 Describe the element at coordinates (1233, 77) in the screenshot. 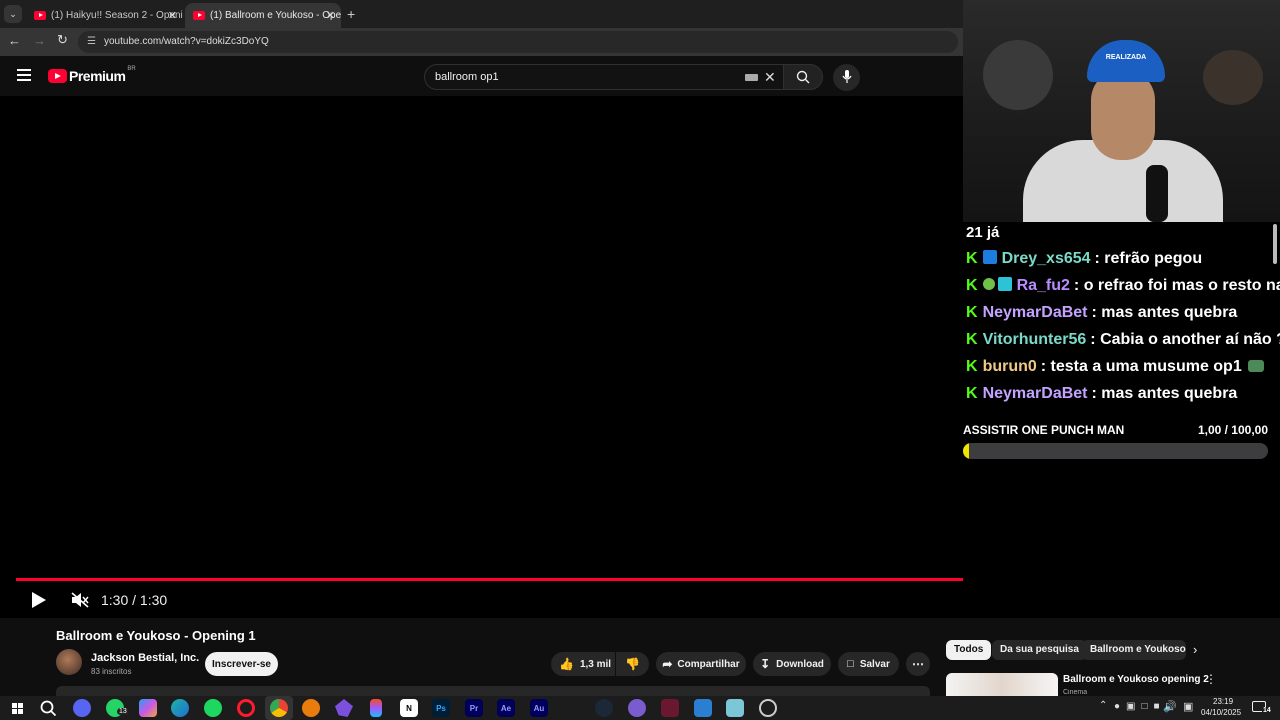

I see `plush-toy` at that location.